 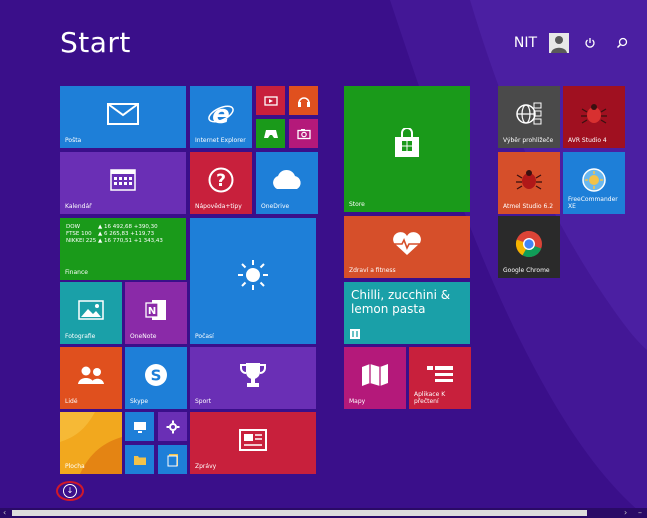 What do you see at coordinates (73, 140) in the screenshot?
I see `tile-label: Pošta` at bounding box center [73, 140].